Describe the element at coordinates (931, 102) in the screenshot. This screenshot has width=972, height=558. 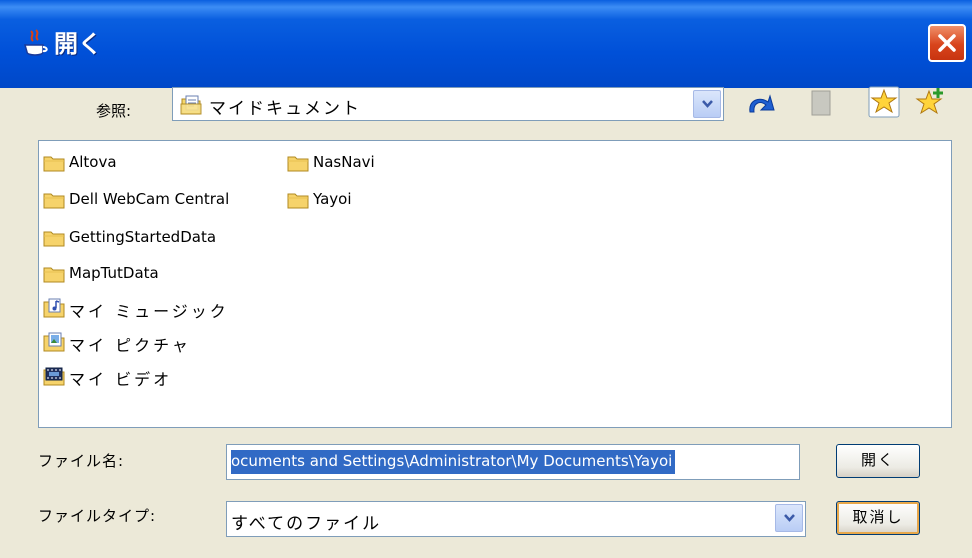
I see `add-favorite-icon` at that location.